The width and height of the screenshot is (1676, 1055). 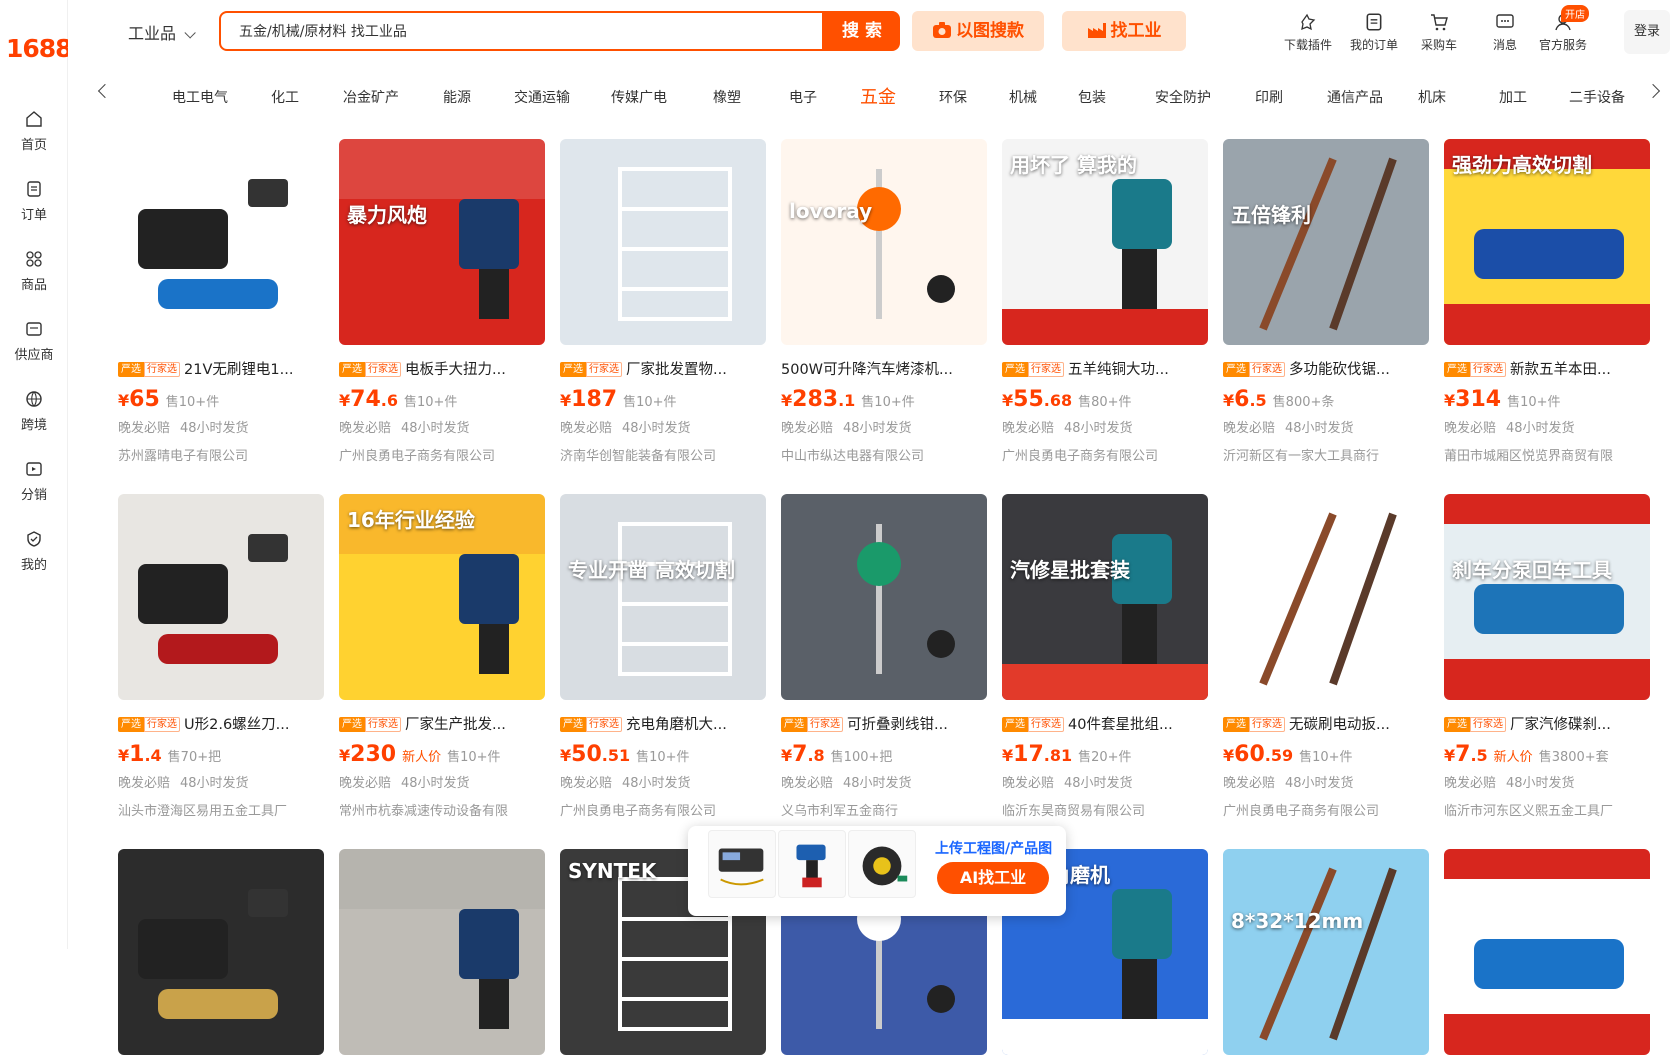 I want to click on shop-name: 莆田市城厢区悦览界商贸有限, so click(x=1547, y=454).